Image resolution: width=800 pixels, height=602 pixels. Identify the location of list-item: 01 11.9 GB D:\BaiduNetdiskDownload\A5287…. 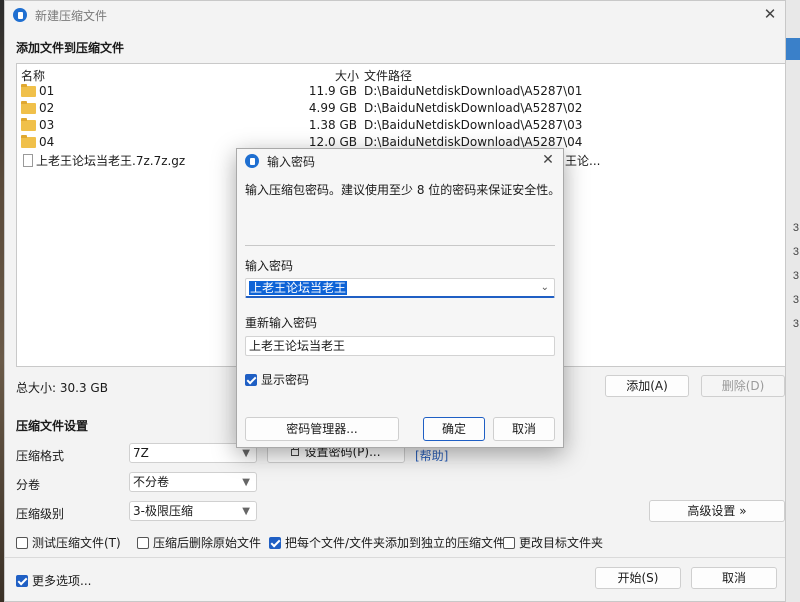
(401, 91).